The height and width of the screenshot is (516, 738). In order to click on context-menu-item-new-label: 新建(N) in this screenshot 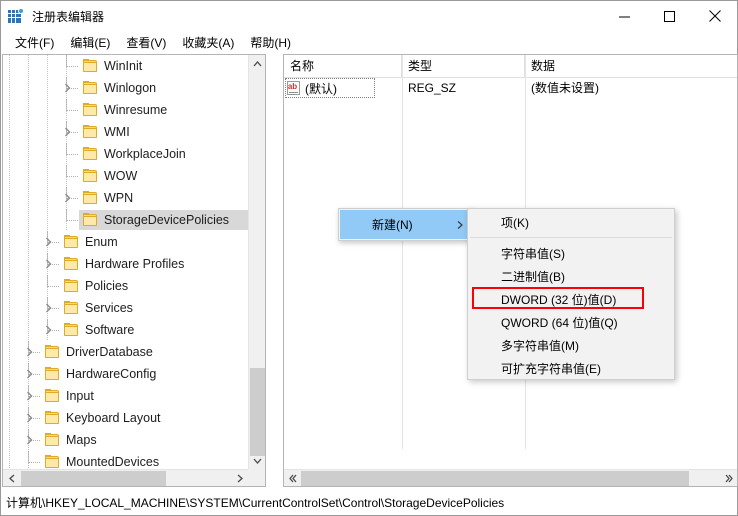, I will do `click(392, 225)`.